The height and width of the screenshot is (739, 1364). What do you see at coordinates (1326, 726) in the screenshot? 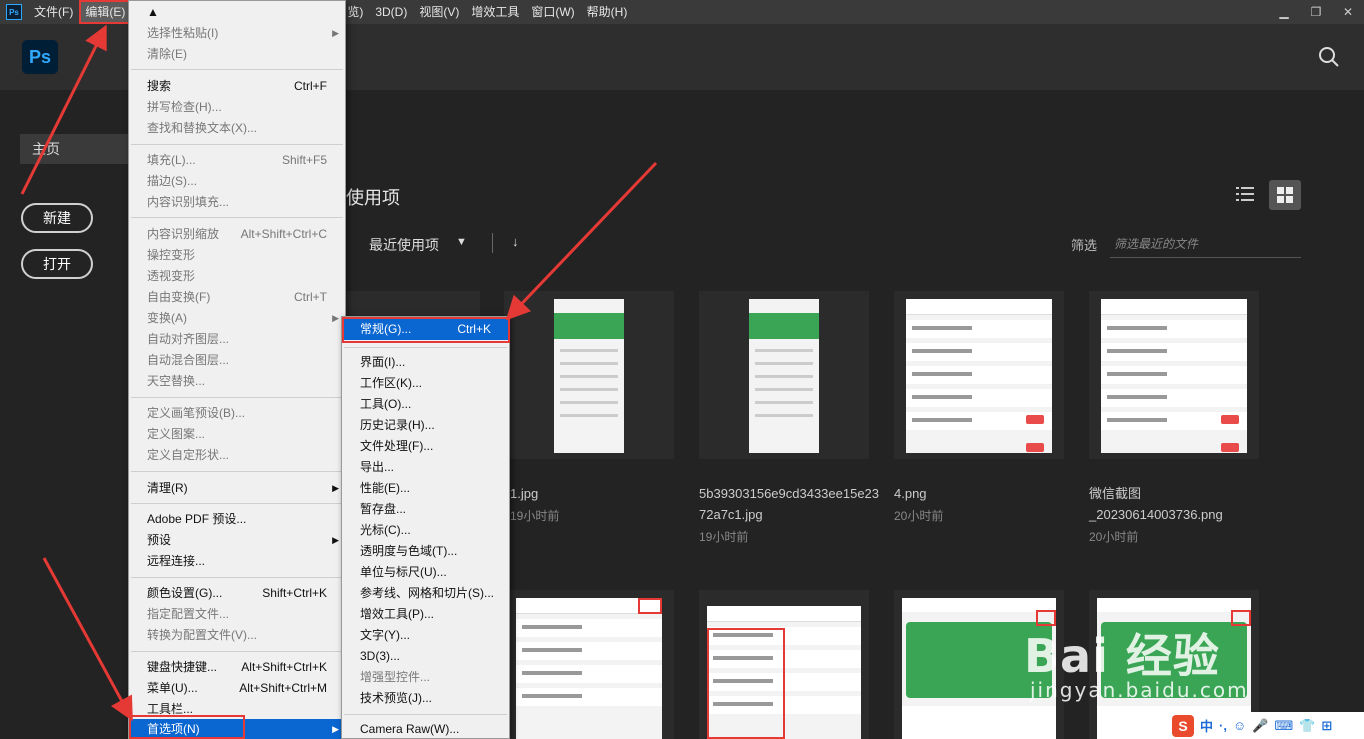
I see `grid-icon: ⊞` at bounding box center [1326, 726].